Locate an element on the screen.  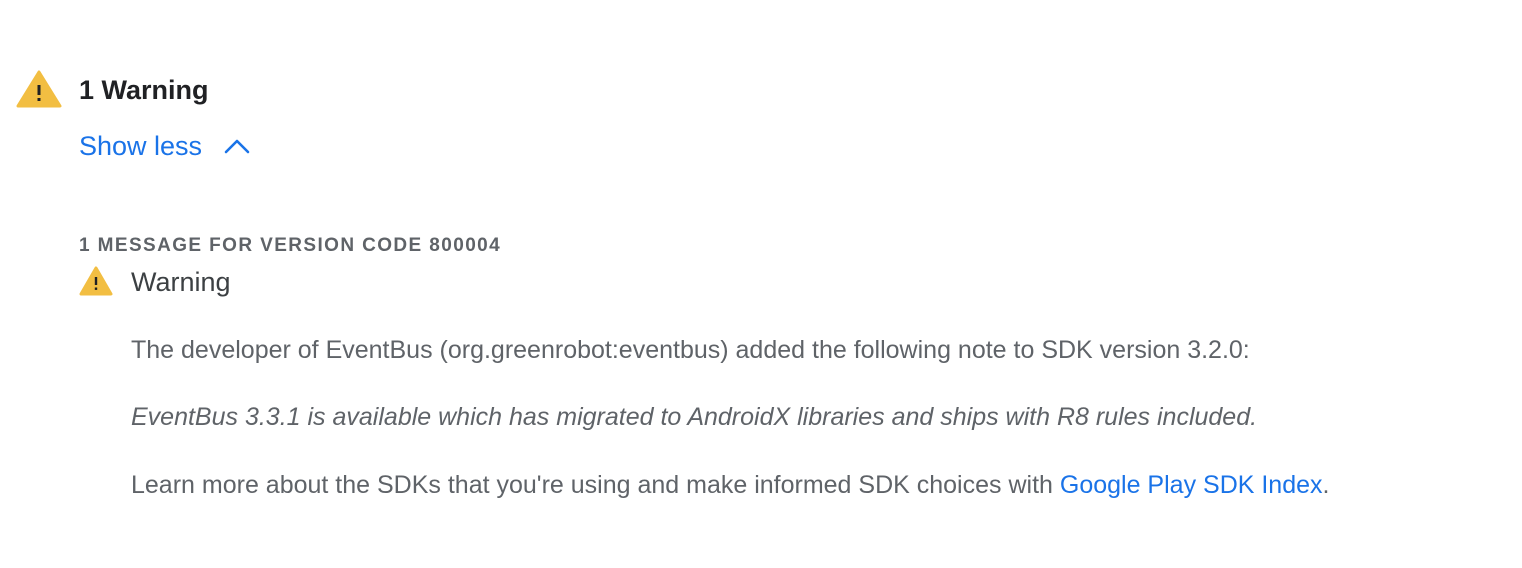
sdk-index-suffix: . is located at coordinates (1326, 485).